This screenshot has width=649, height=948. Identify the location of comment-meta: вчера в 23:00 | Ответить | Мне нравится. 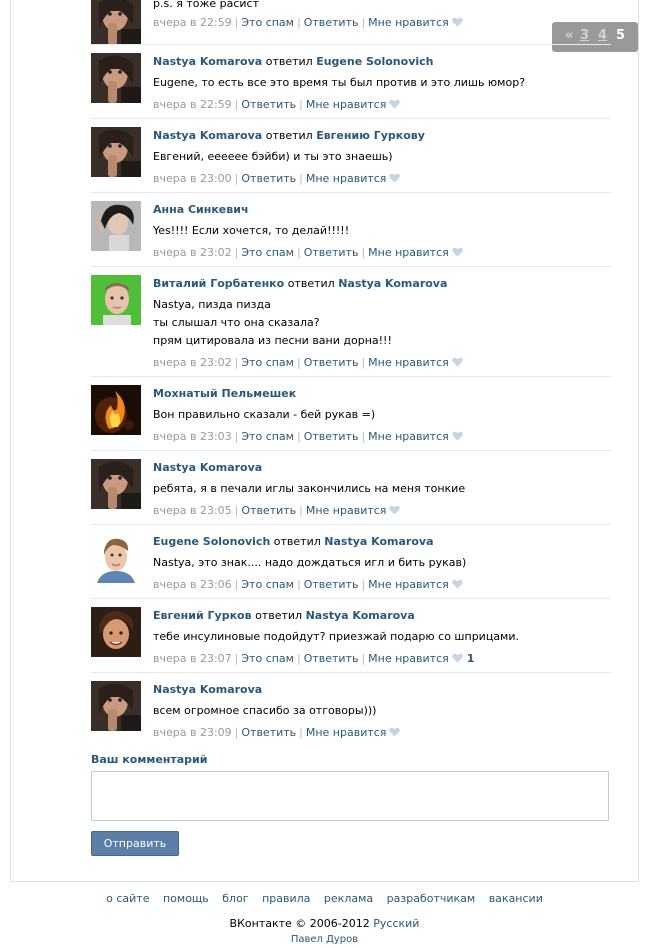
(382, 179).